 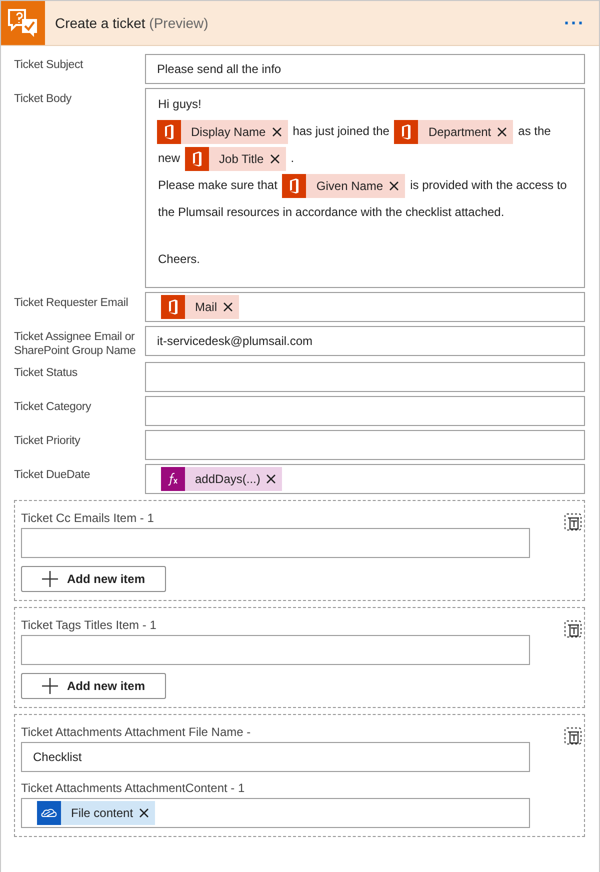 What do you see at coordinates (275, 757) in the screenshot?
I see `input-field: Checklist` at bounding box center [275, 757].